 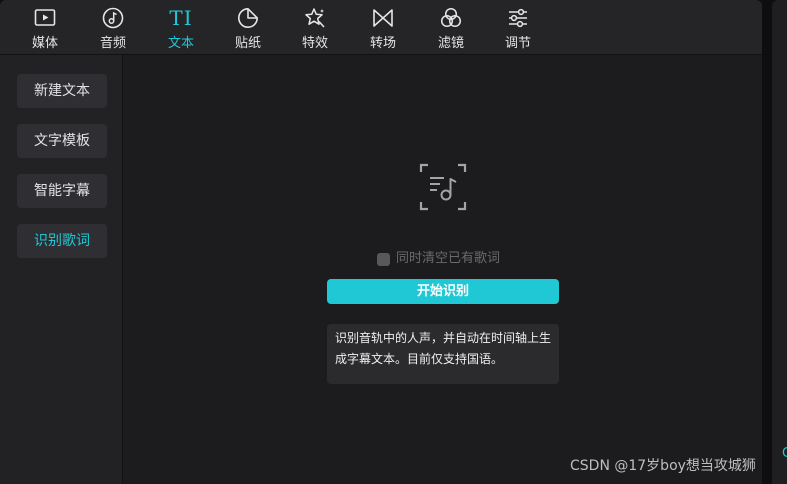 I want to click on menu-item-new-text: 新建文本, so click(x=62, y=91).